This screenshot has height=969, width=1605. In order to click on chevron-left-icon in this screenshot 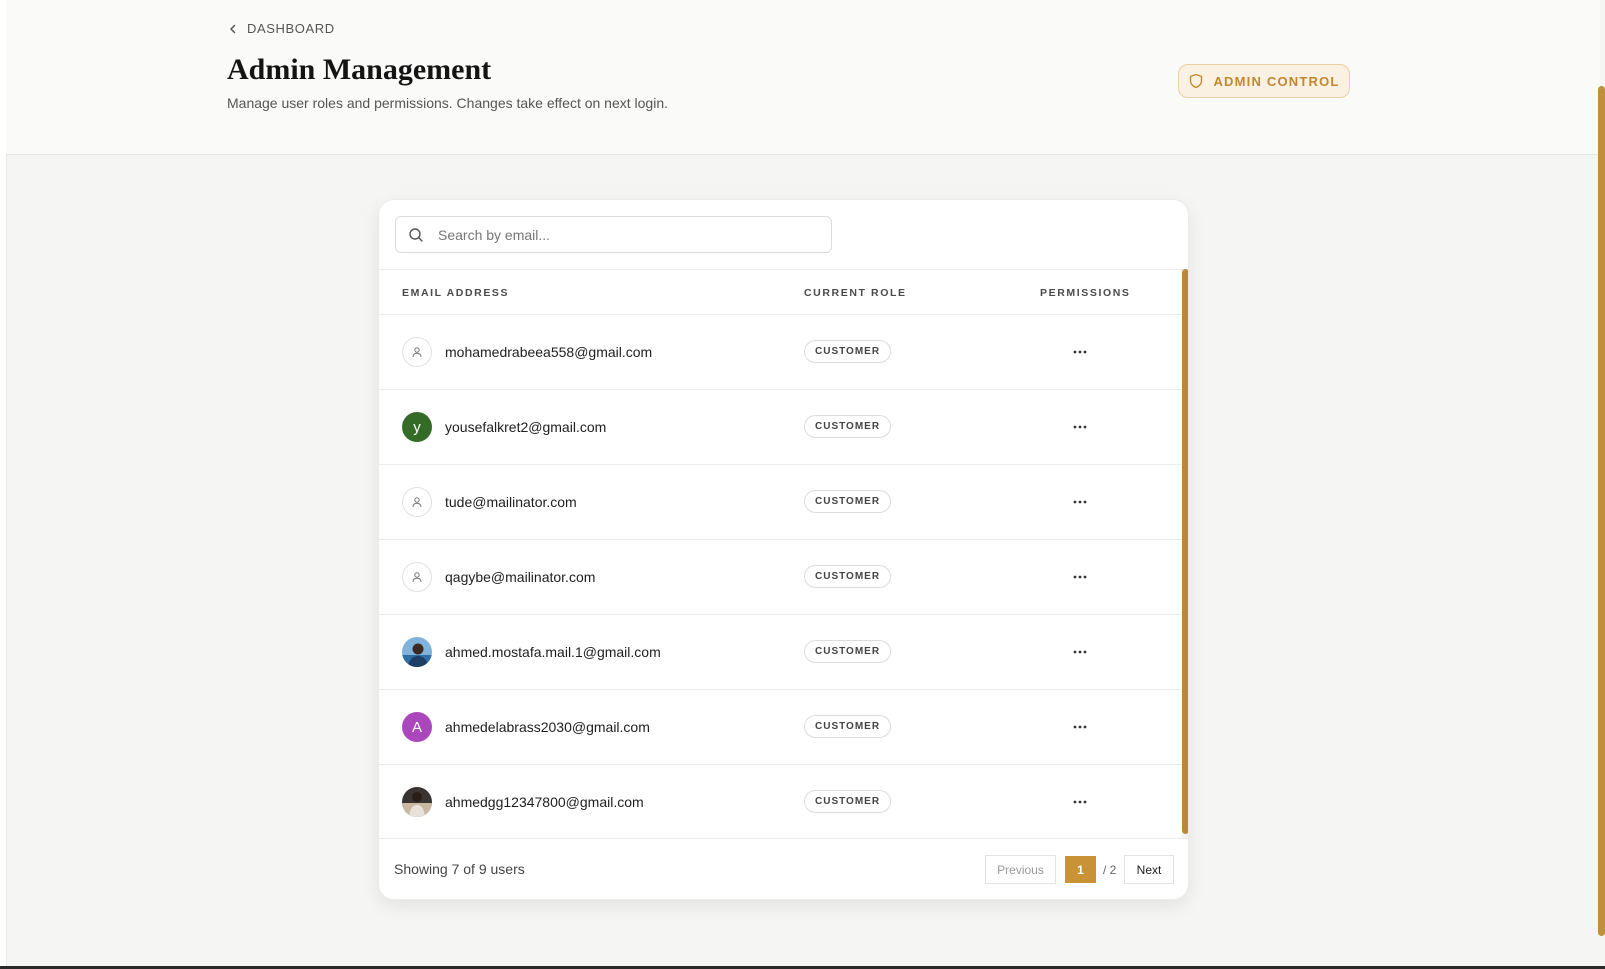, I will do `click(233, 29)`.